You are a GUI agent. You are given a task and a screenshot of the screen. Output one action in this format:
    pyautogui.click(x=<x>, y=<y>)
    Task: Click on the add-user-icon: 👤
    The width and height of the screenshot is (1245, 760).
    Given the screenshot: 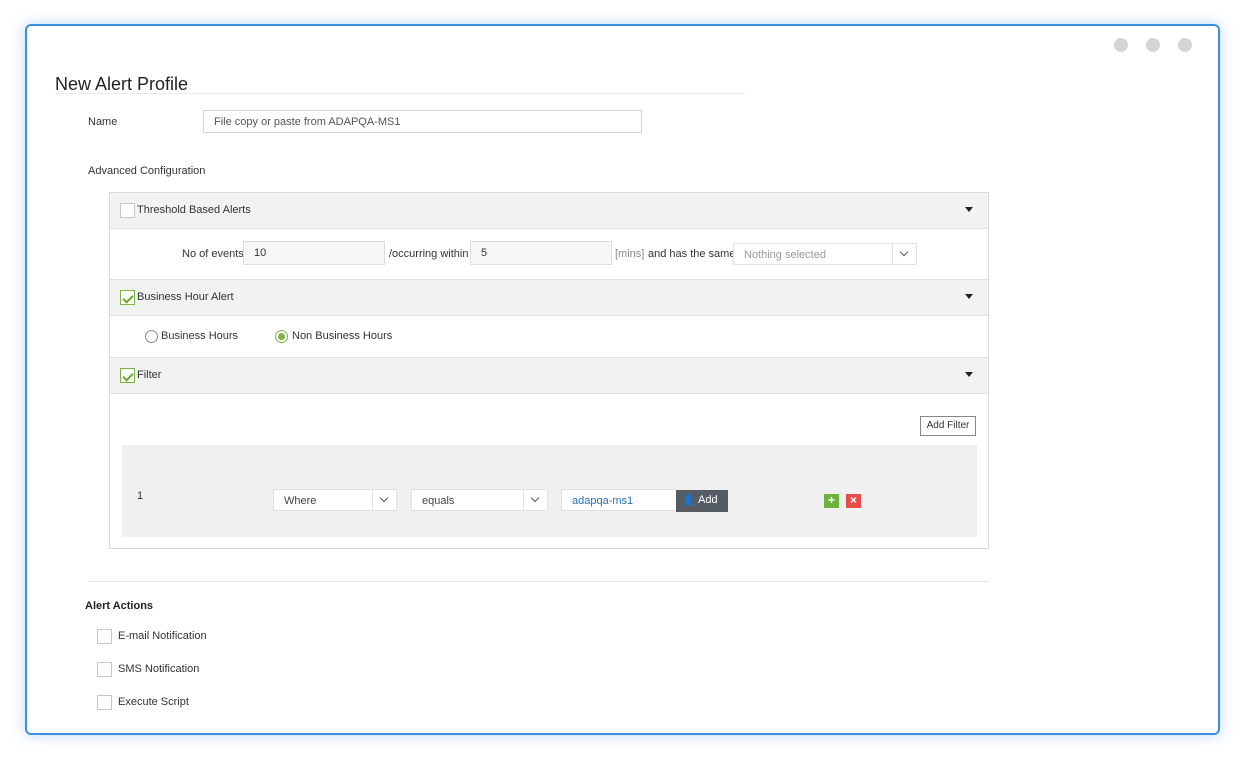 What is the action you would take?
    pyautogui.click(x=688, y=500)
    